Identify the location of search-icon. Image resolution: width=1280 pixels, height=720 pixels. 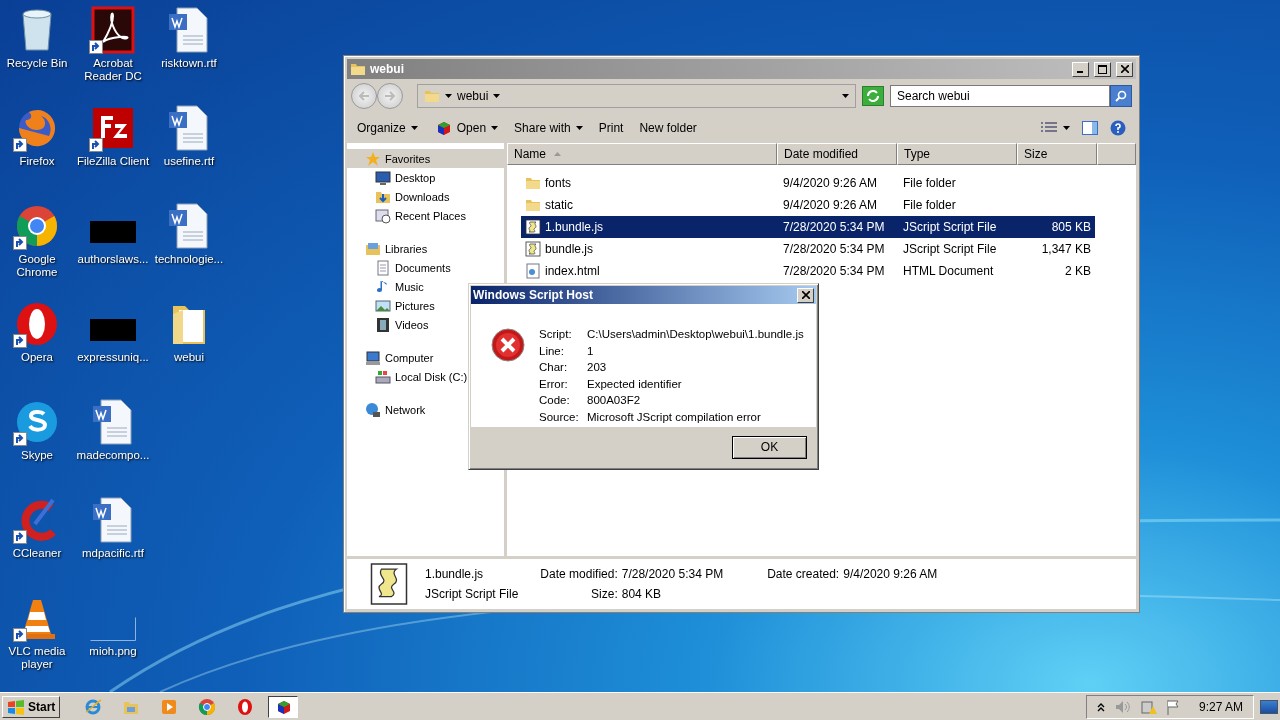
(1121, 96).